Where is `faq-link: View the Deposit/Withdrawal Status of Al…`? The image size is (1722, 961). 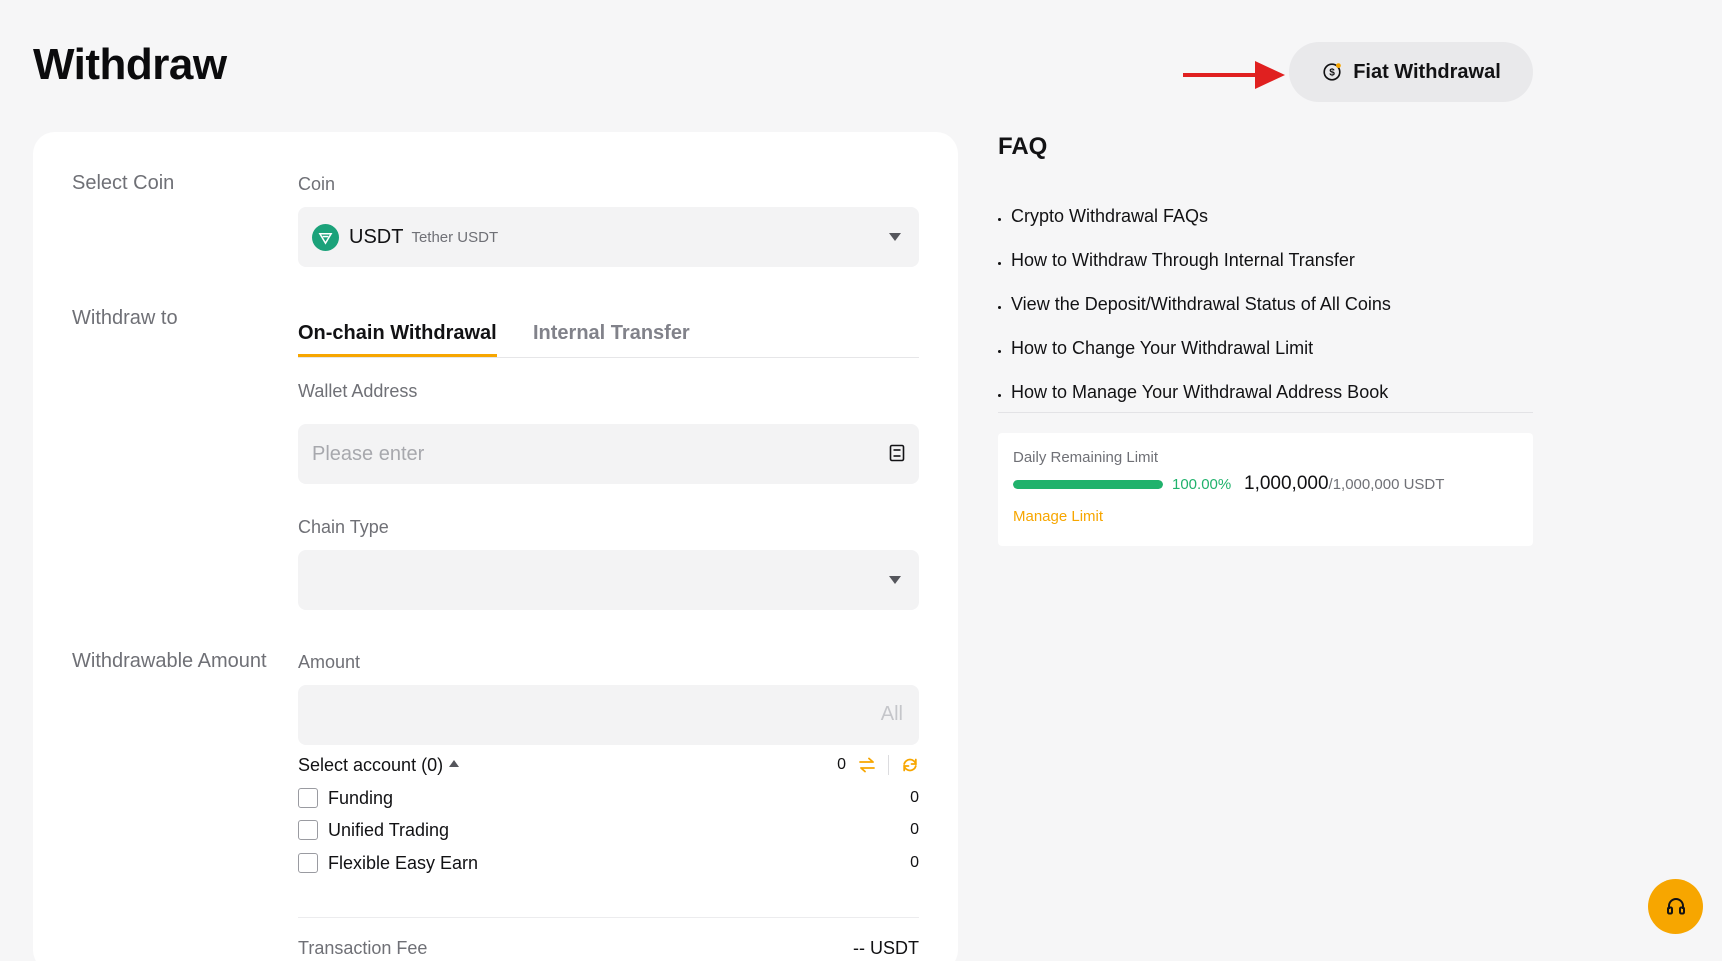
faq-link: View the Deposit/Withdrawal Status of Al… is located at coordinates (1194, 304).